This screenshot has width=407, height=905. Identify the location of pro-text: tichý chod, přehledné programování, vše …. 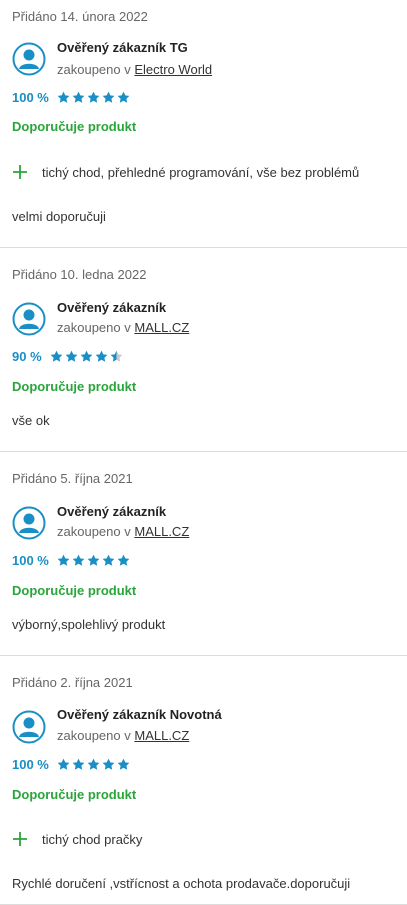
(201, 172).